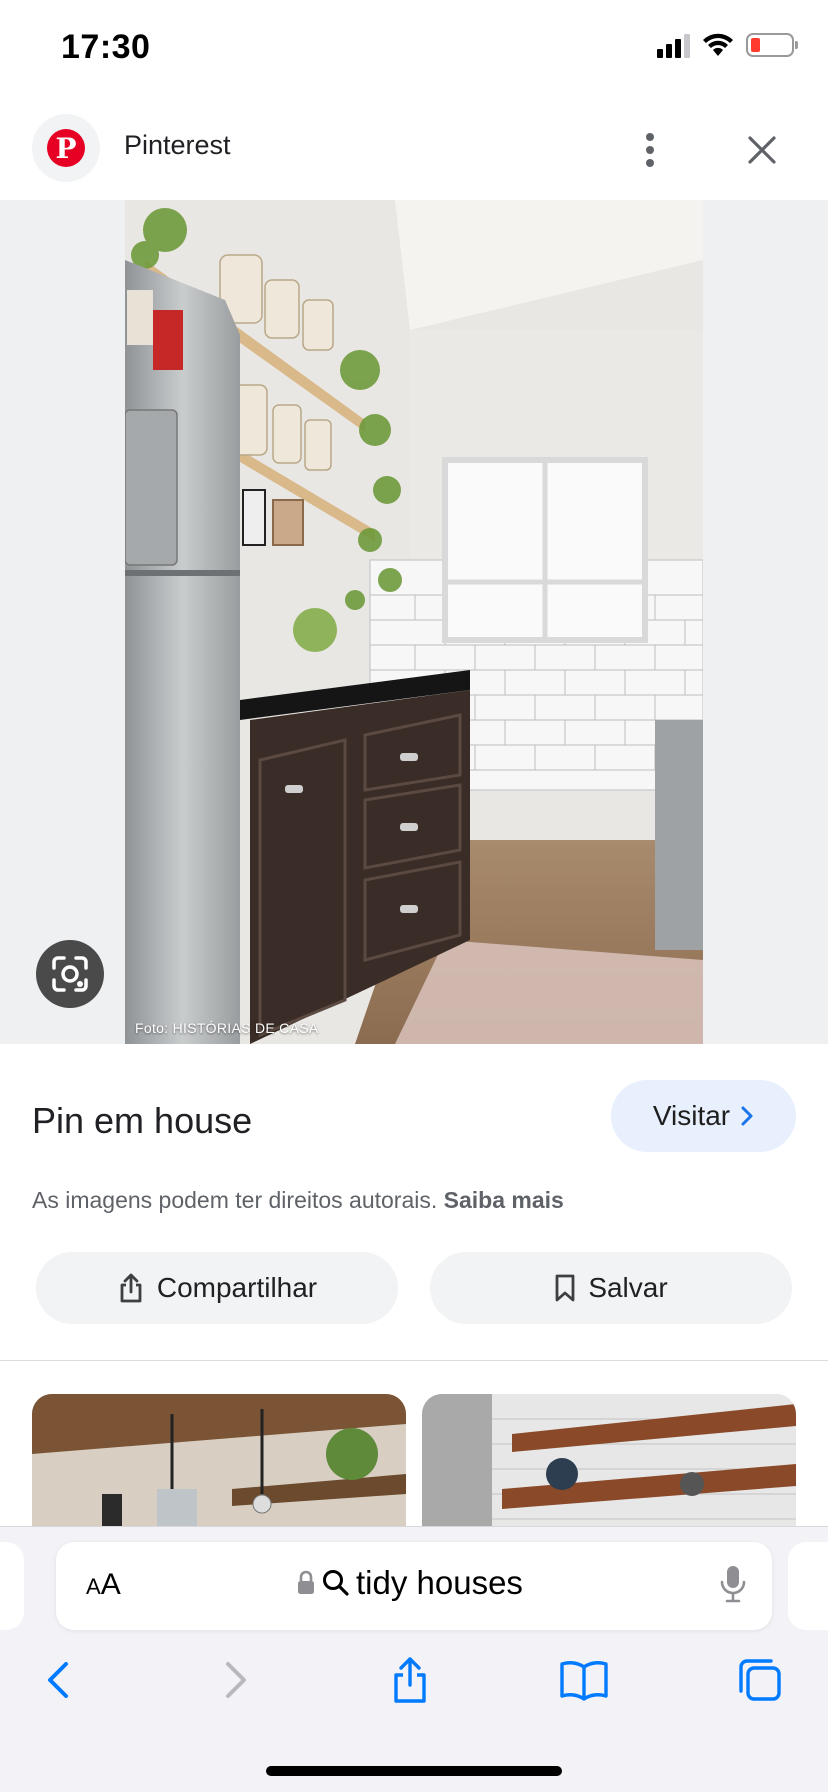 The height and width of the screenshot is (1792, 828). I want to click on search-query: tidy houses, so click(439, 1582).